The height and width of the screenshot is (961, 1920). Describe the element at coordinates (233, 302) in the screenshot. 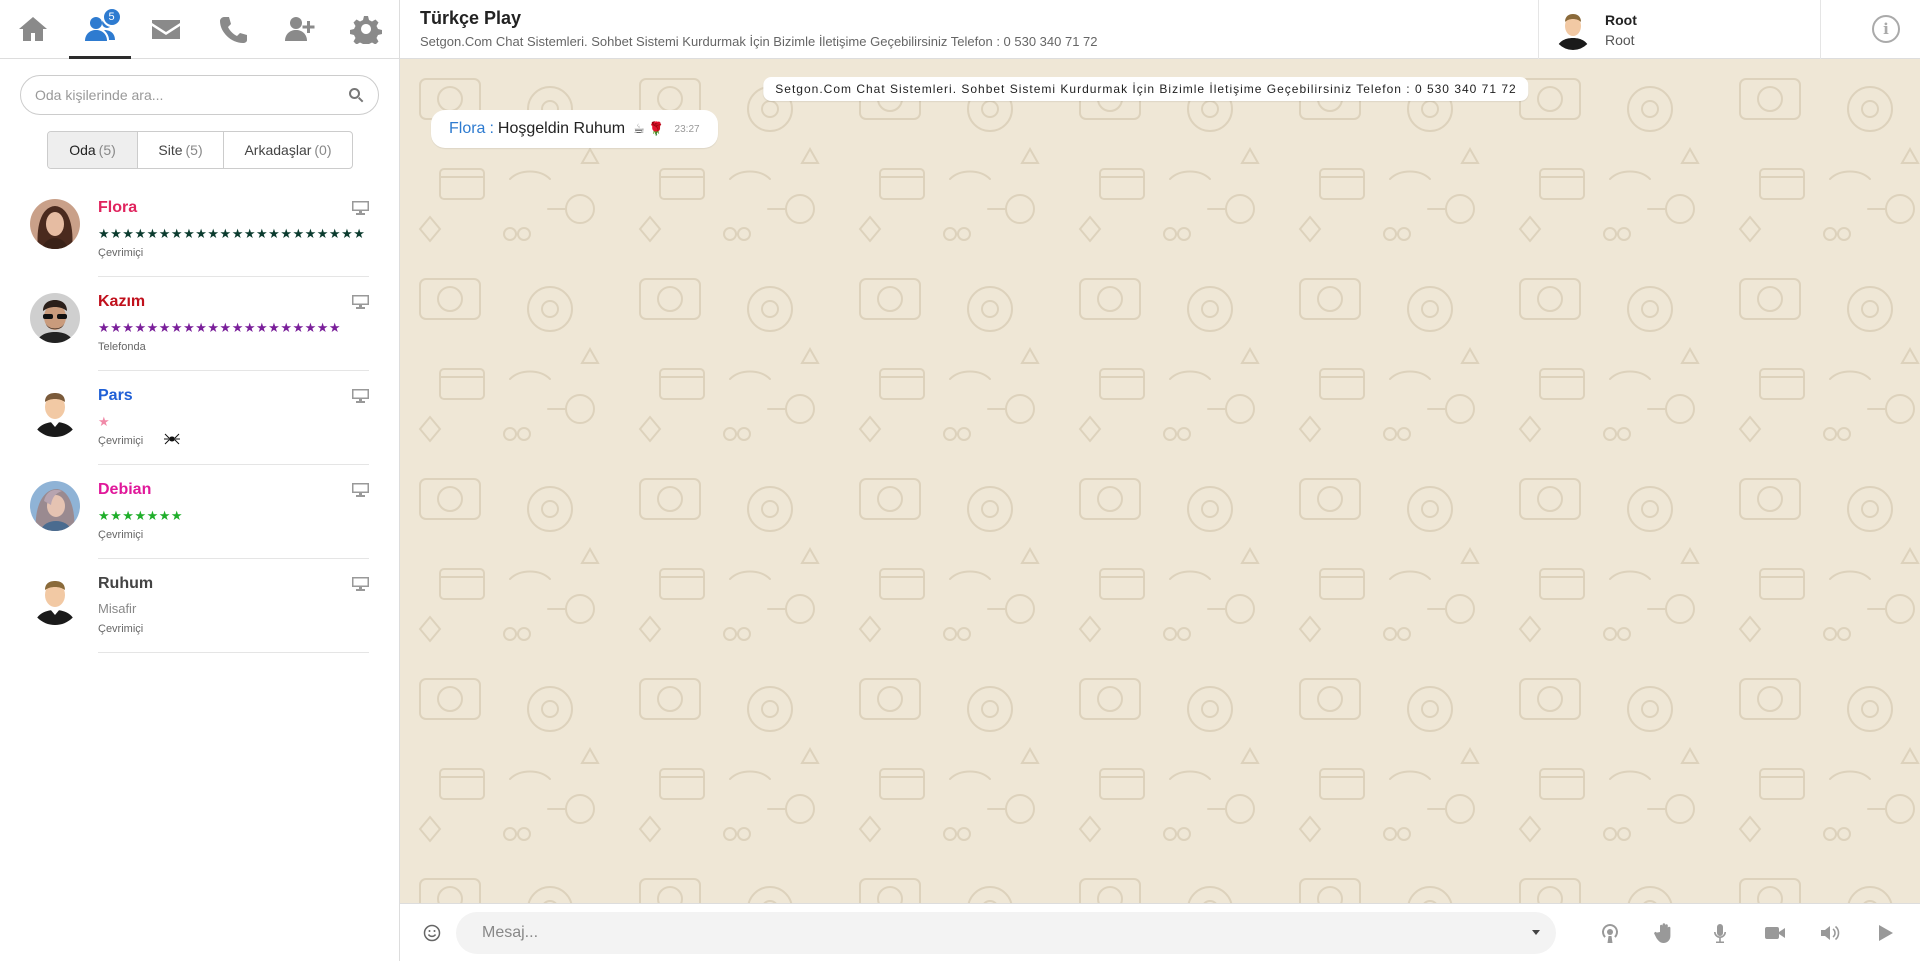

I see `user-name: Kazım` at that location.